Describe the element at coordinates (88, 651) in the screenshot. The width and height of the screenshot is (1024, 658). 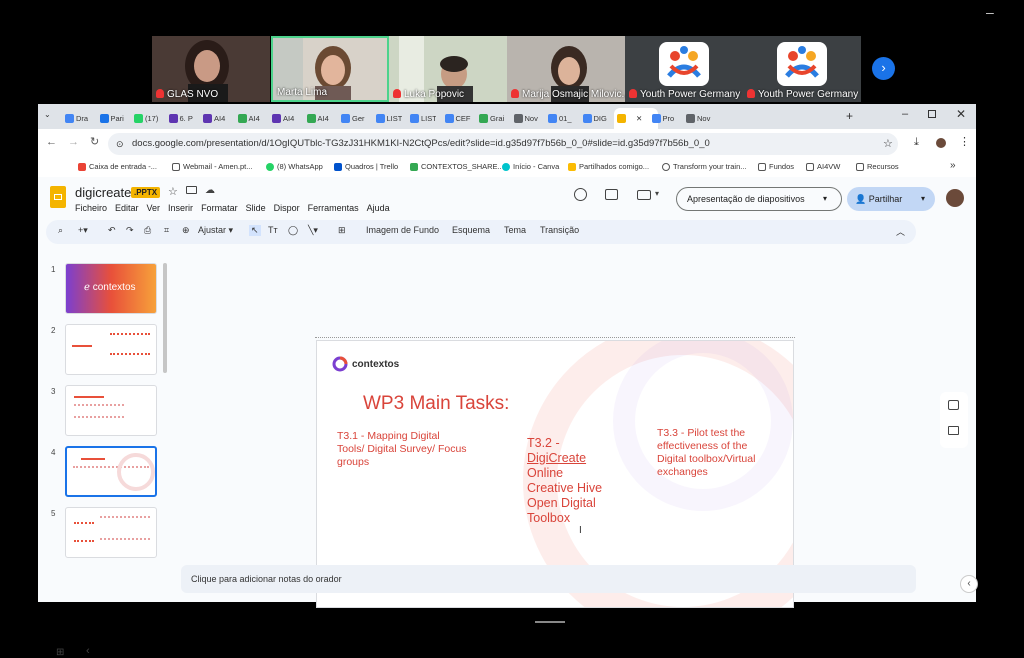
I see `collapse-filmstrip-icon: ‹` at that location.